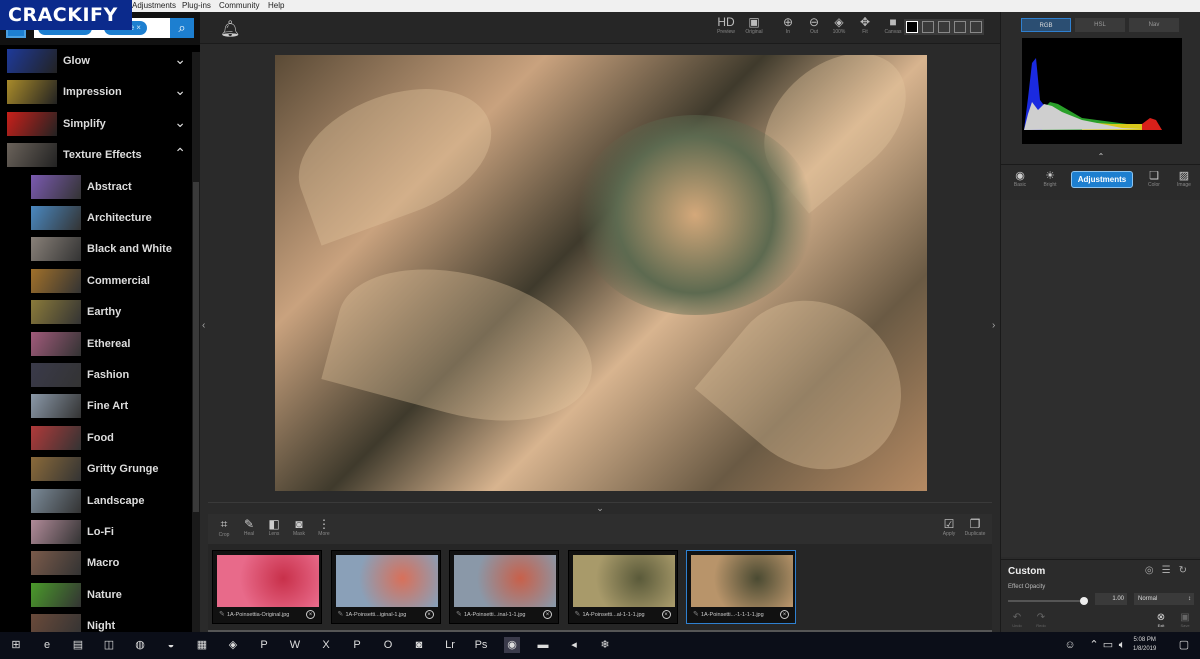  I want to click on duplicate-button: ❐ Duplicate, so click(975, 527).